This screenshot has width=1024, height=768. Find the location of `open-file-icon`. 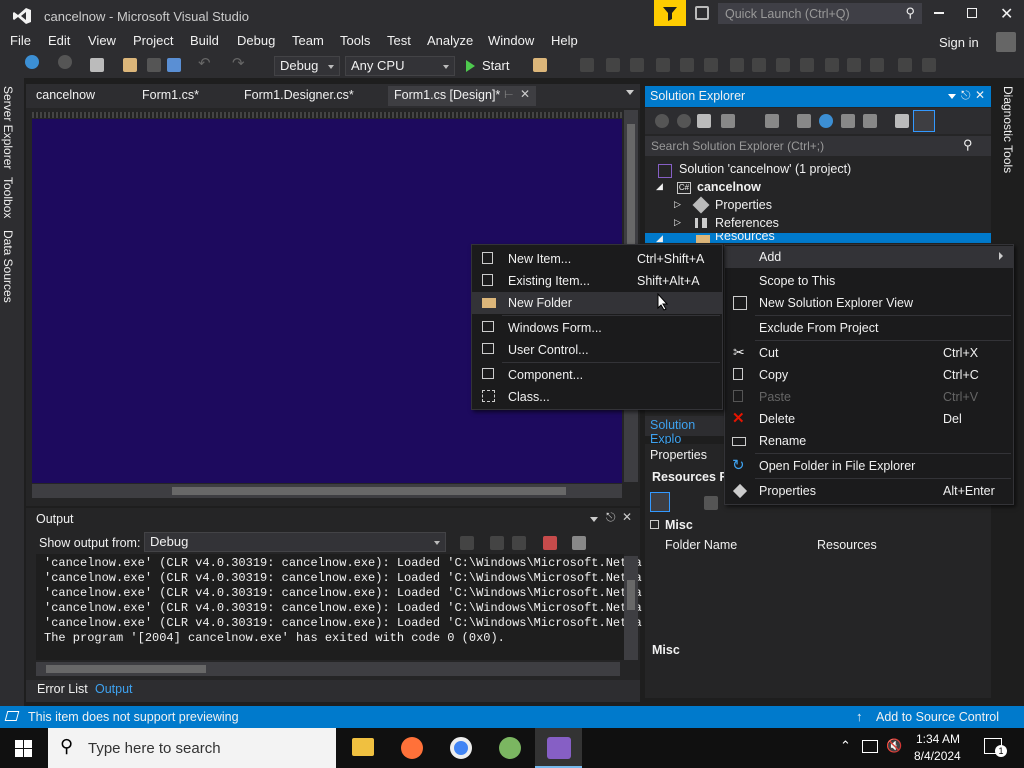

open-file-icon is located at coordinates (130, 65).